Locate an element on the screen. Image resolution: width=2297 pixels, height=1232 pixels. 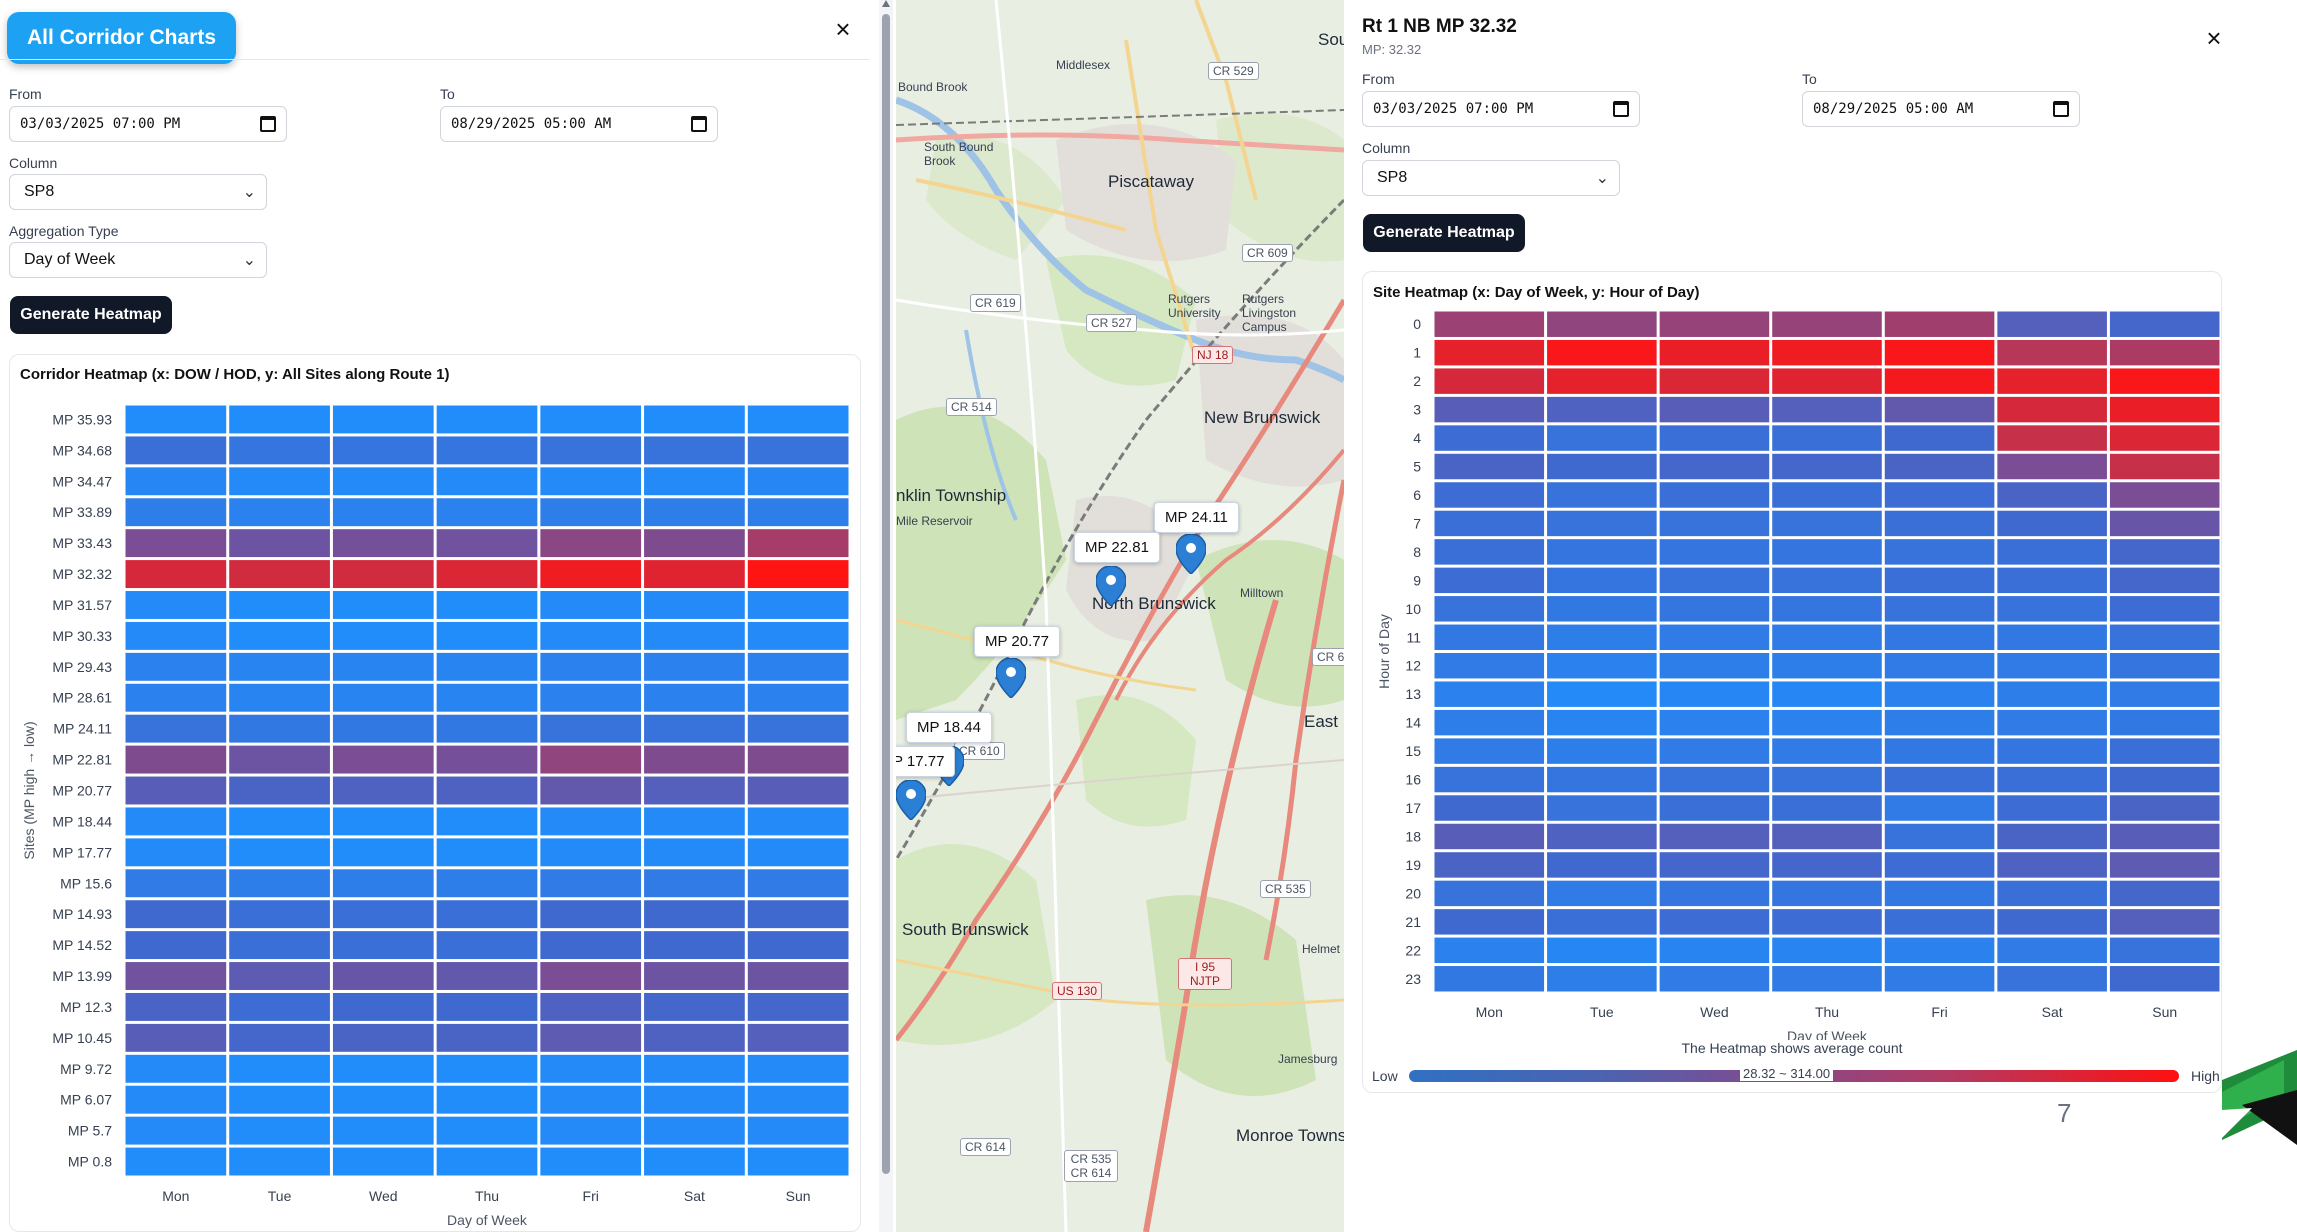
from-label: From is located at coordinates (25, 94).